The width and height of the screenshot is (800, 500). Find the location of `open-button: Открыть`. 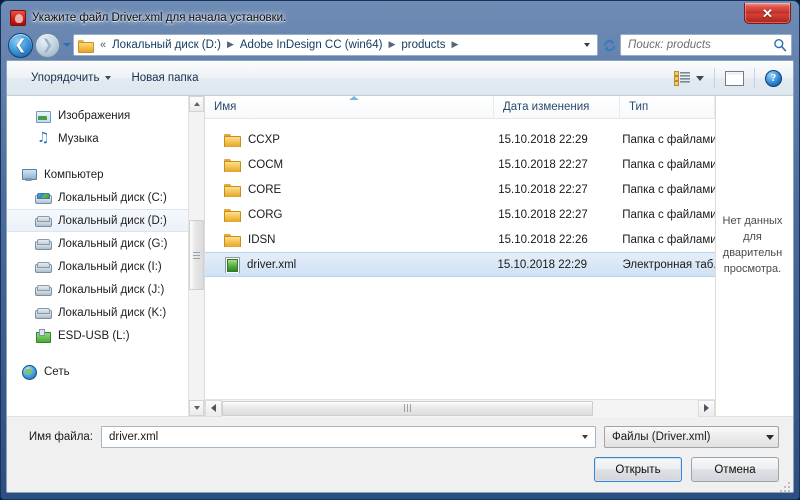

open-button: Открыть is located at coordinates (638, 469).